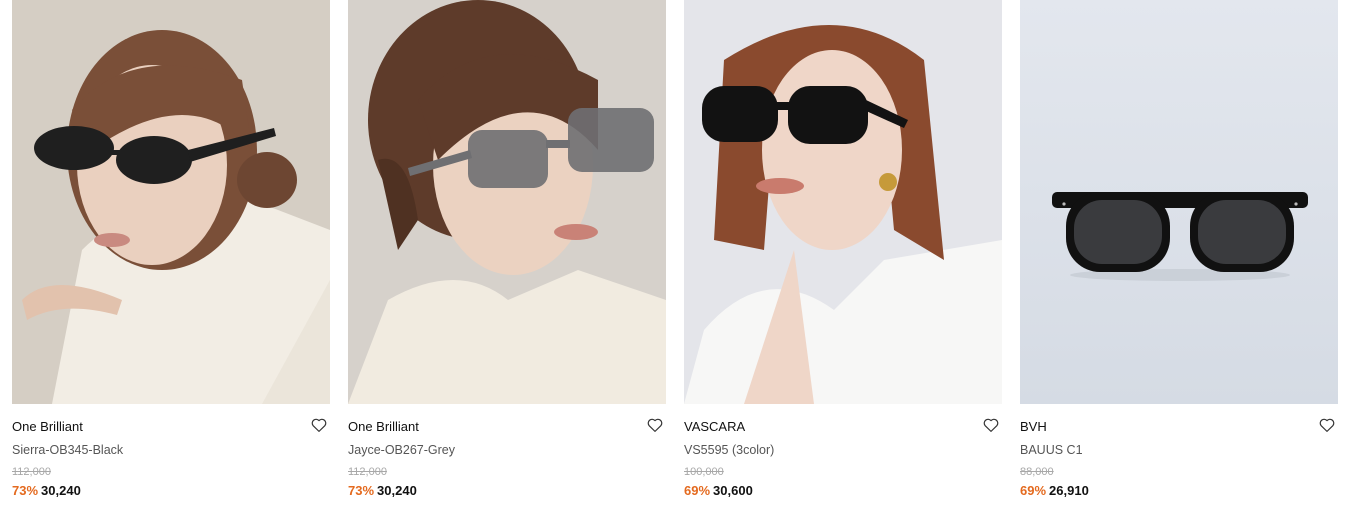 The image size is (1353, 506). Describe the element at coordinates (714, 427) in the screenshot. I see `product-brand: VASCARA` at that location.